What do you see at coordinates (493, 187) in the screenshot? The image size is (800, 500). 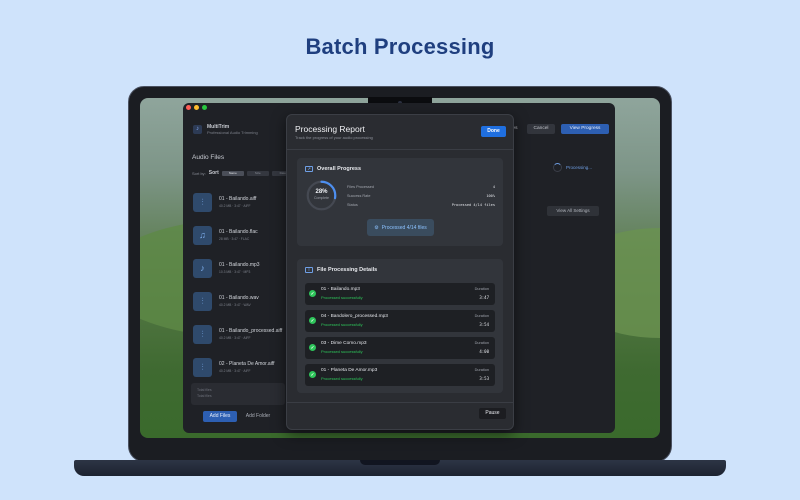 I see `stat-value: 4` at bounding box center [493, 187].